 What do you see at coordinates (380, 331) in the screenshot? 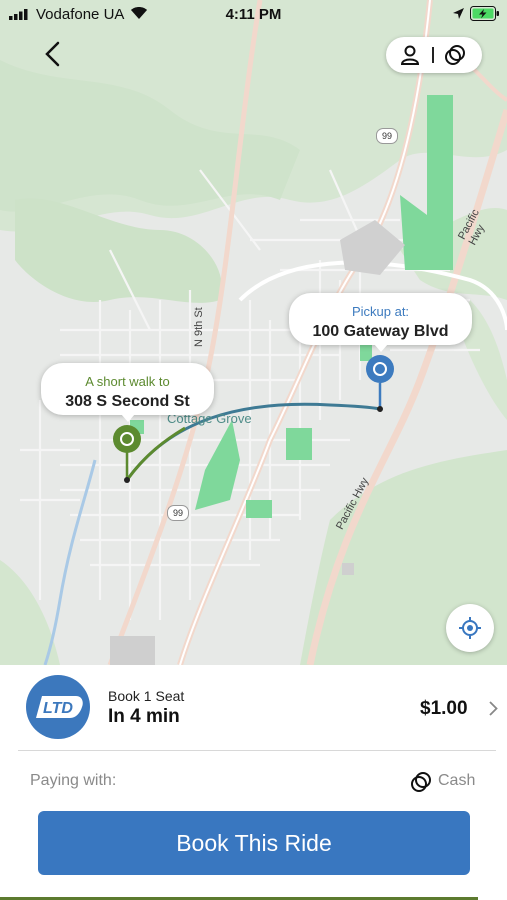
I see `pickup-callout-address: 100 Gateway Blvd` at bounding box center [380, 331].